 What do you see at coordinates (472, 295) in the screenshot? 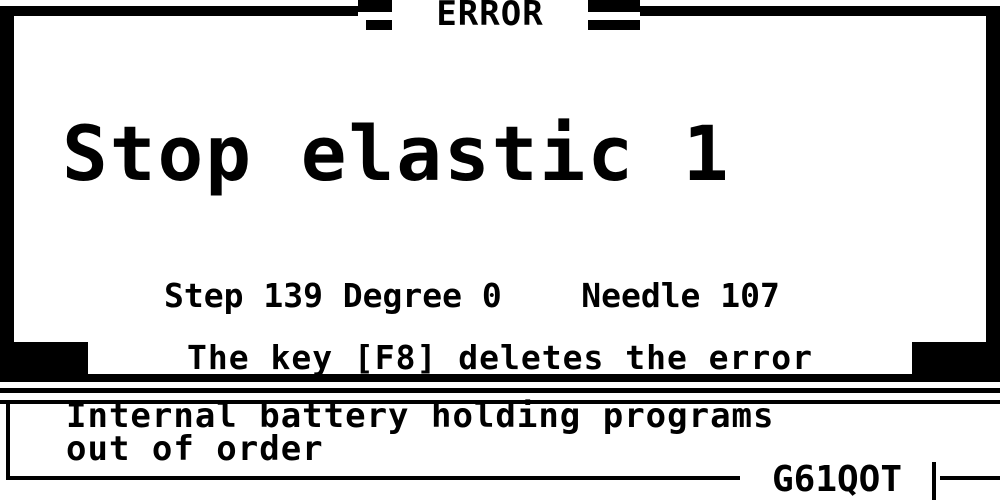
I see `error-details: Step 139 Degree 0 Needle 107` at bounding box center [472, 295].